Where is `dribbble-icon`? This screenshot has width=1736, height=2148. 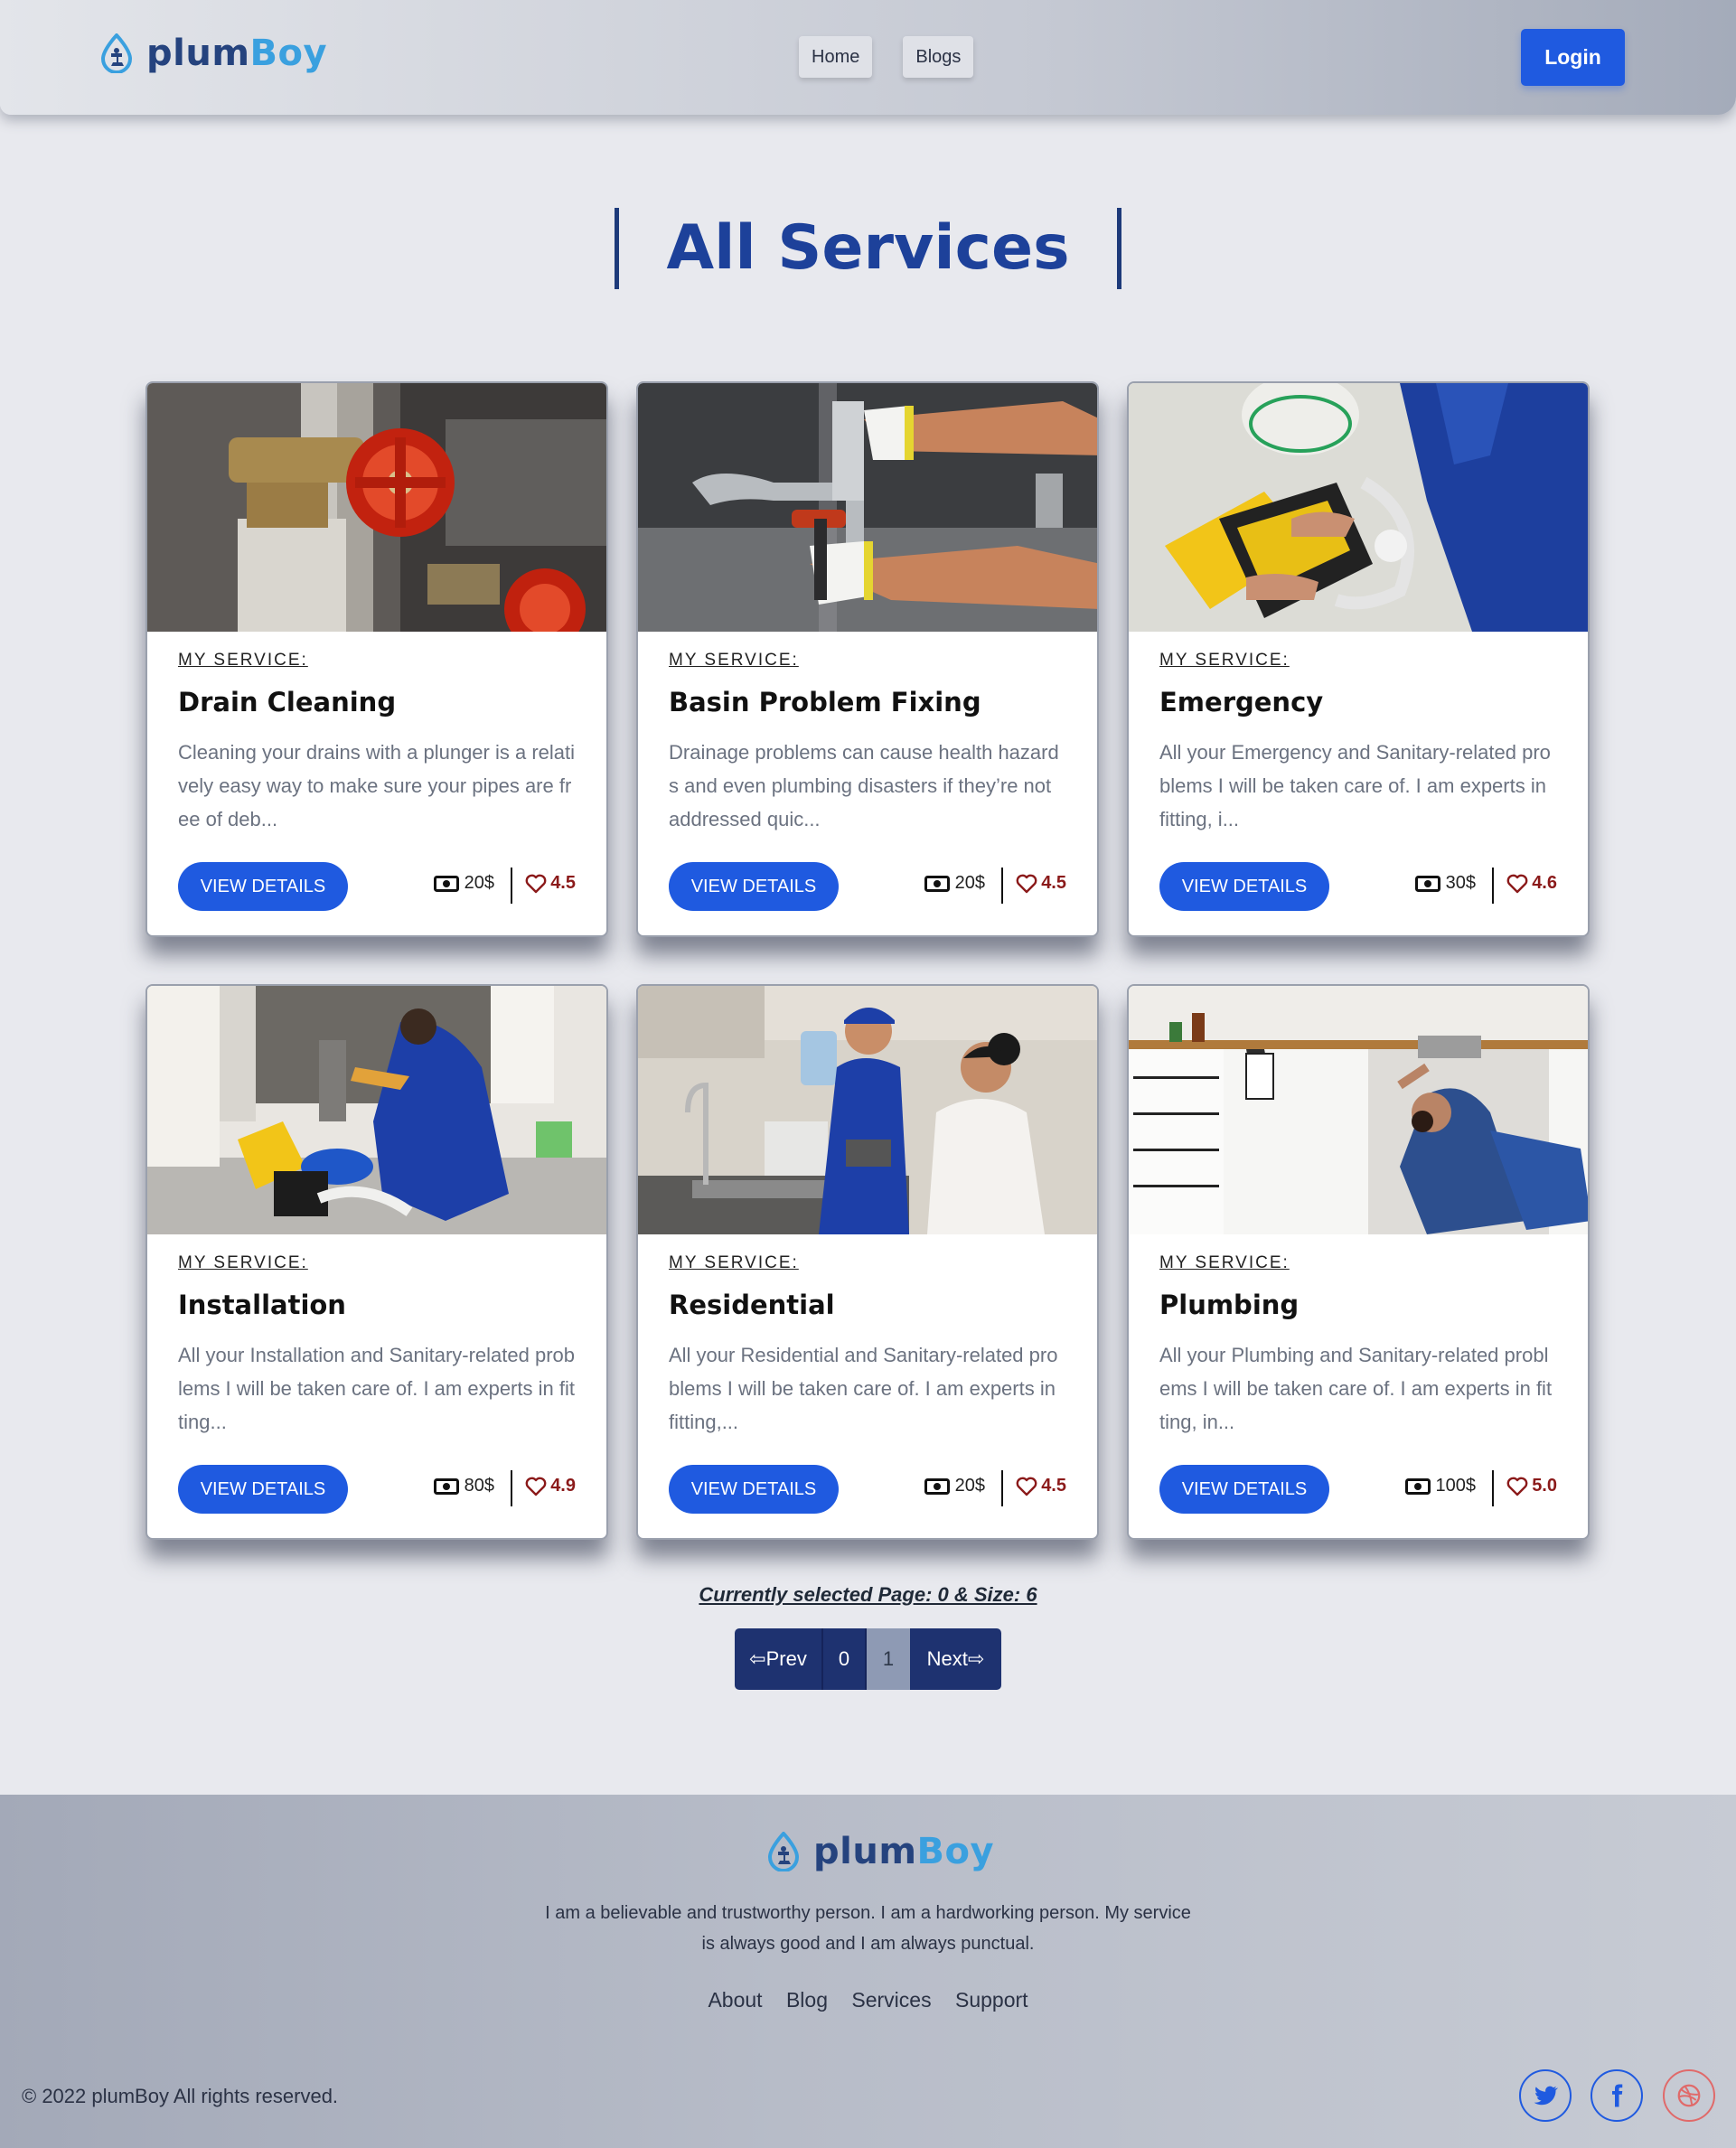
dribbble-icon is located at coordinates (1689, 2095).